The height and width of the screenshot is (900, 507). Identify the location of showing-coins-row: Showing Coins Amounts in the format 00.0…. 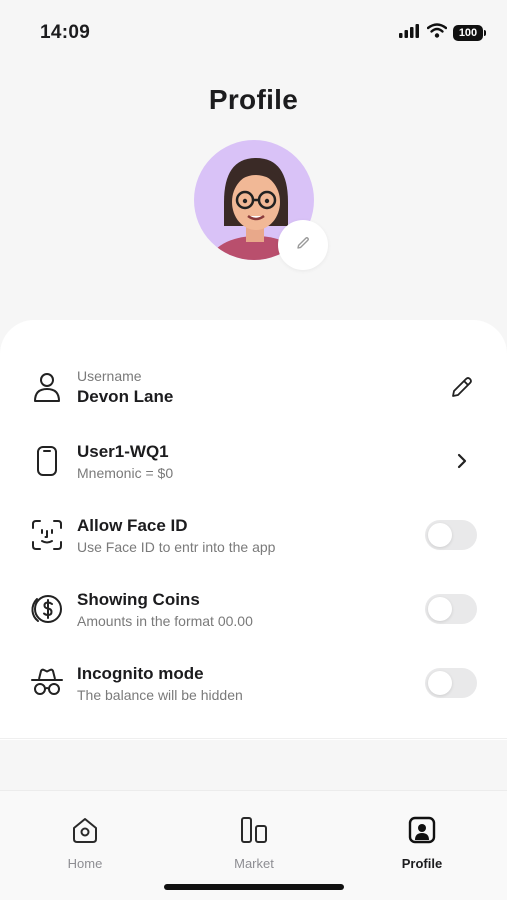
(253, 609).